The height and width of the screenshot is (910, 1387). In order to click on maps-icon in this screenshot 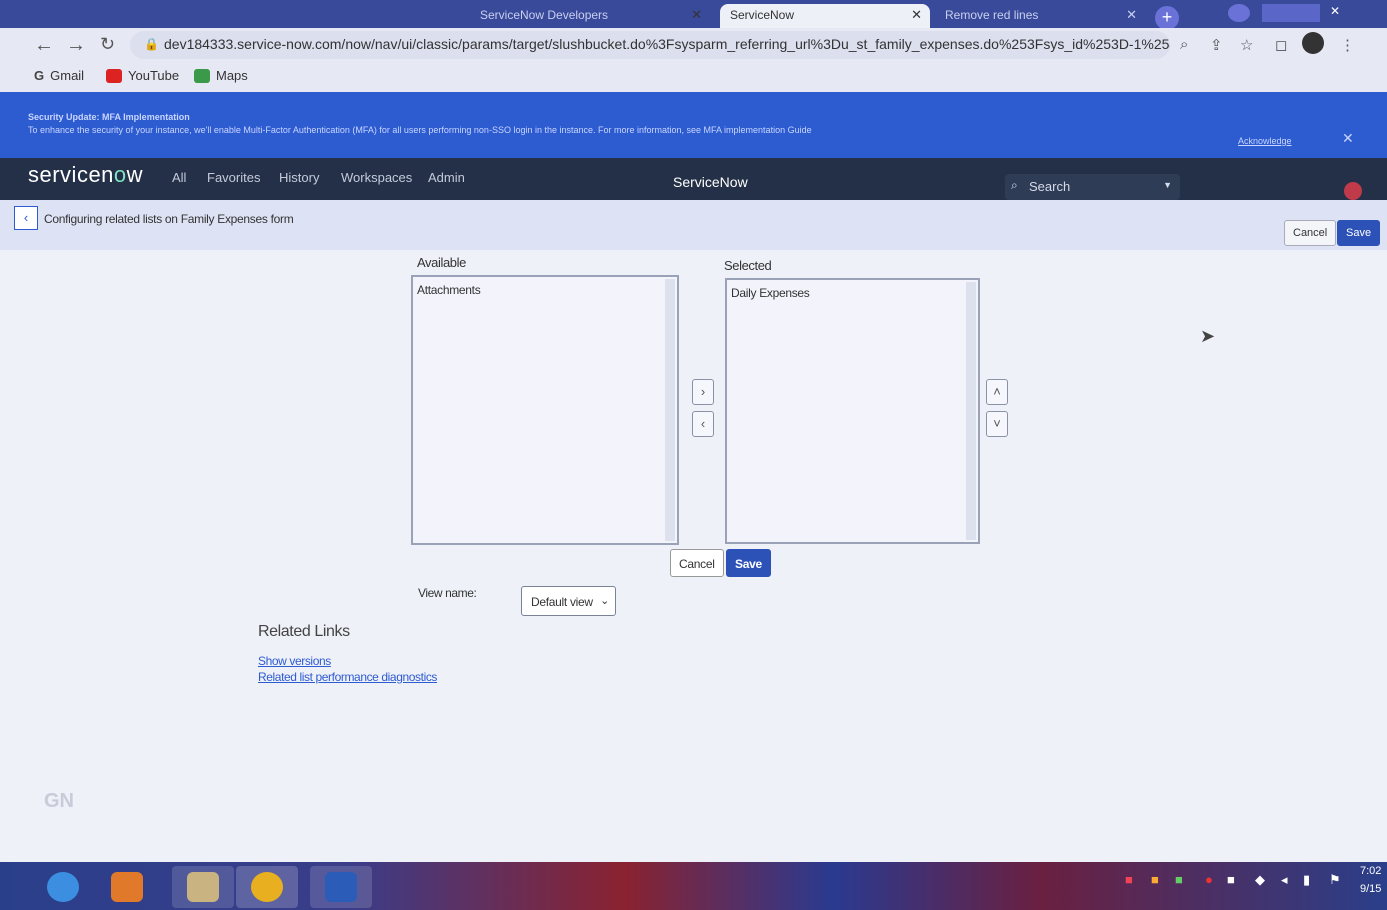, I will do `click(202, 75)`.